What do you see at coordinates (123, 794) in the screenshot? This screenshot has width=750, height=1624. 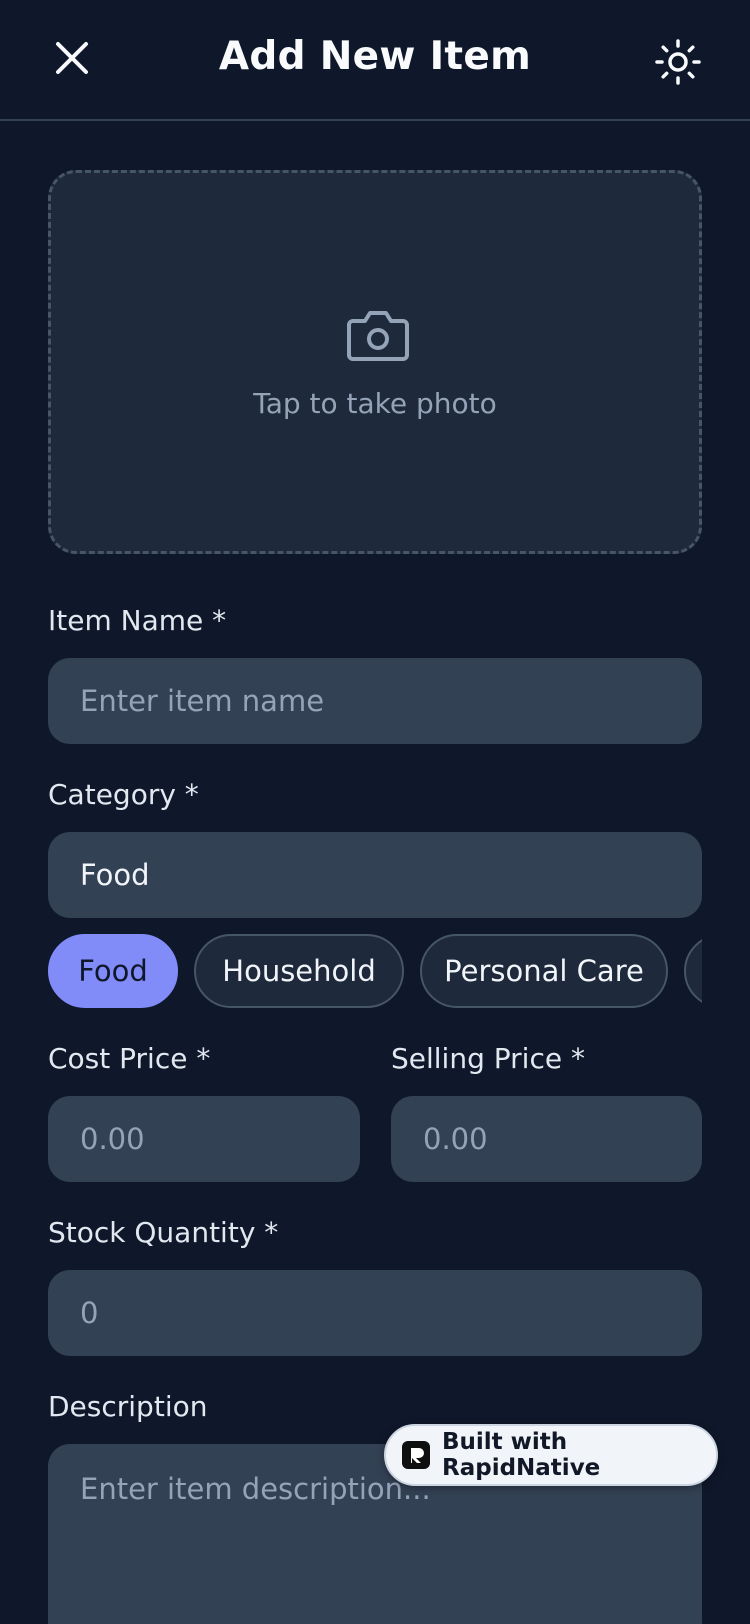 I see `category-label: Category *` at bounding box center [123, 794].